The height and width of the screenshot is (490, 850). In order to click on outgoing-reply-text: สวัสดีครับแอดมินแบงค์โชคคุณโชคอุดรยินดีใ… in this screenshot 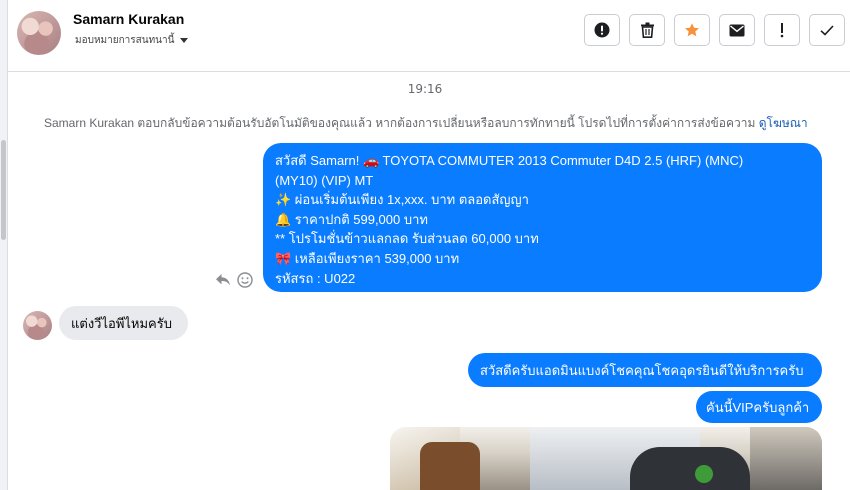, I will do `click(642, 370)`.